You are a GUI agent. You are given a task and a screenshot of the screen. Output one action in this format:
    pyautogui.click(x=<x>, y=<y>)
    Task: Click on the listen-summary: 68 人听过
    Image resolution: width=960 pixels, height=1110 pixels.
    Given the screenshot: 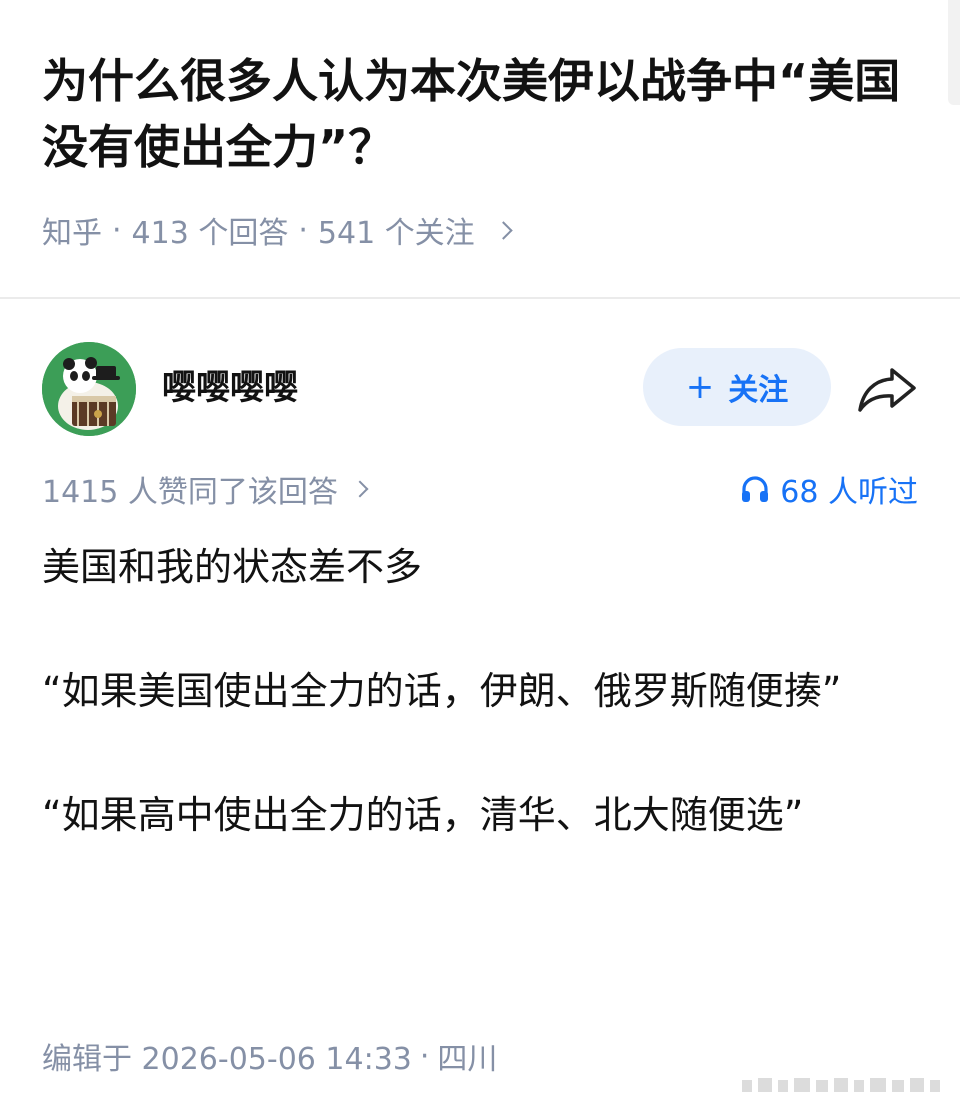 What is the action you would take?
    pyautogui.click(x=829, y=489)
    